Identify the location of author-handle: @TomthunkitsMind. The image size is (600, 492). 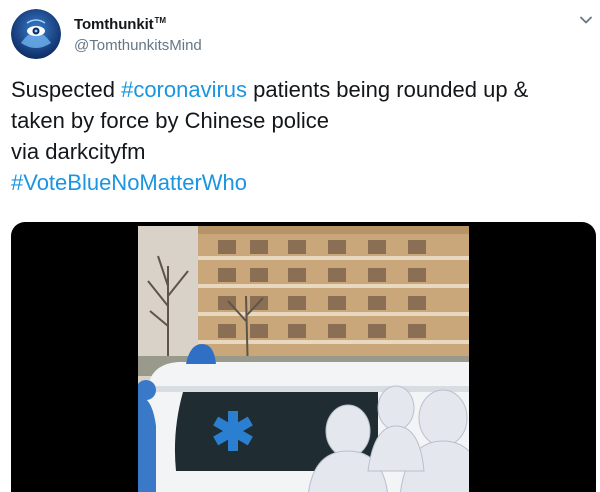
(138, 45).